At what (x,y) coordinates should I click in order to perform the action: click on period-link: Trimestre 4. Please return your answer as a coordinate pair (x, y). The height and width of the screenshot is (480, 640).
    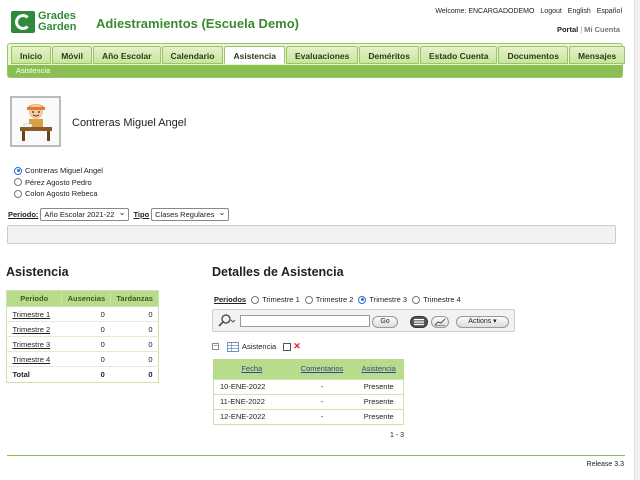
    Looking at the image, I should click on (34, 359).